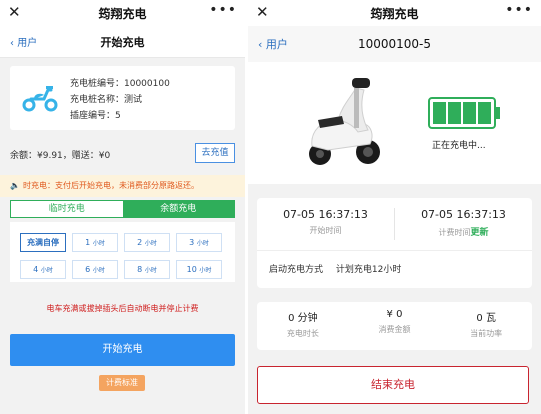  I want to click on option-3-hours: 3 小时, so click(199, 242).